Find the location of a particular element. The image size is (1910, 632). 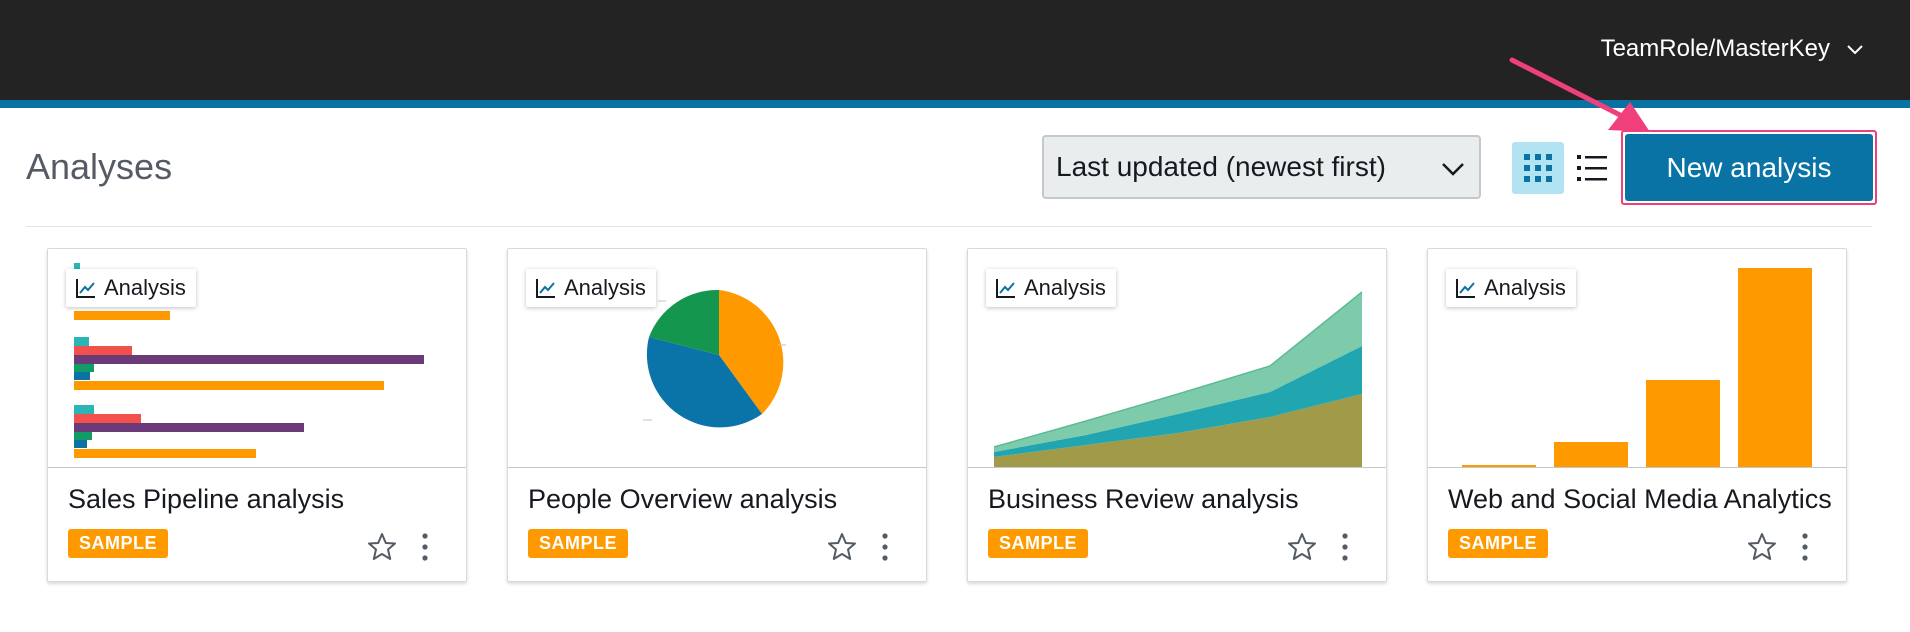

grid-view-toggle is located at coordinates (1538, 168).